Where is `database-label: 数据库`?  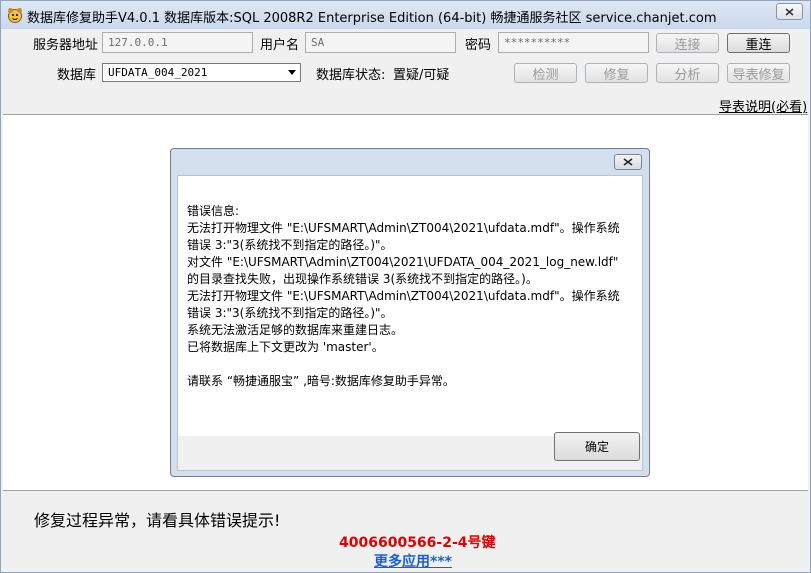
database-label: 数据库 is located at coordinates (77, 75).